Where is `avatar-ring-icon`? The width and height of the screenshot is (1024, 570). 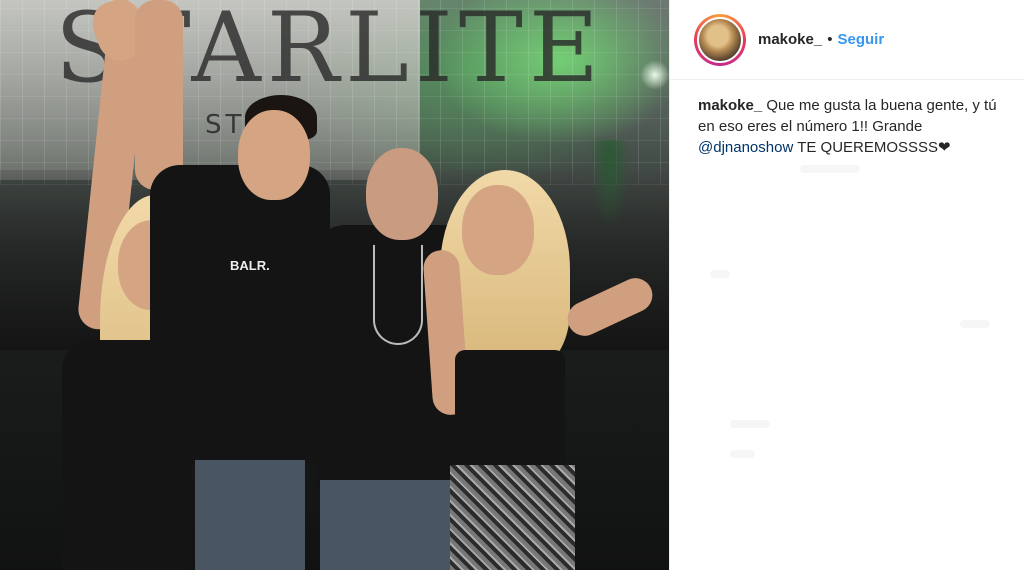 avatar-ring-icon is located at coordinates (720, 39).